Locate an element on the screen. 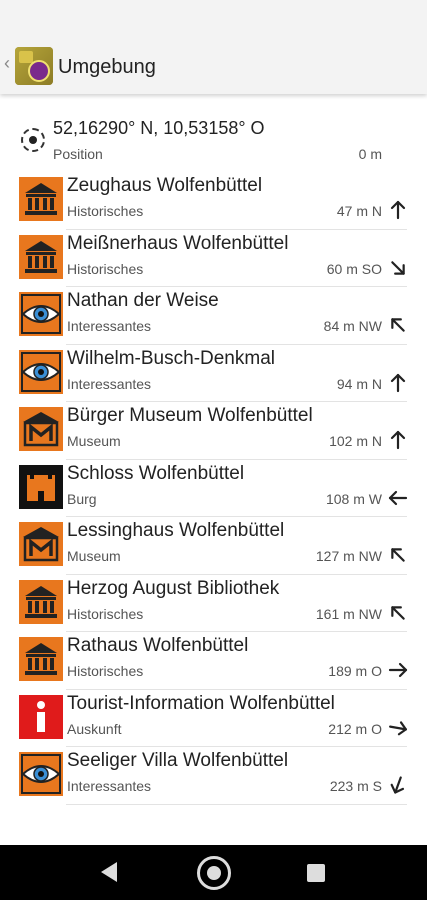 Image resolution: width=427 pixels, height=900 pixels. poi-name: Herzog August Bibliothek is located at coordinates (173, 588).